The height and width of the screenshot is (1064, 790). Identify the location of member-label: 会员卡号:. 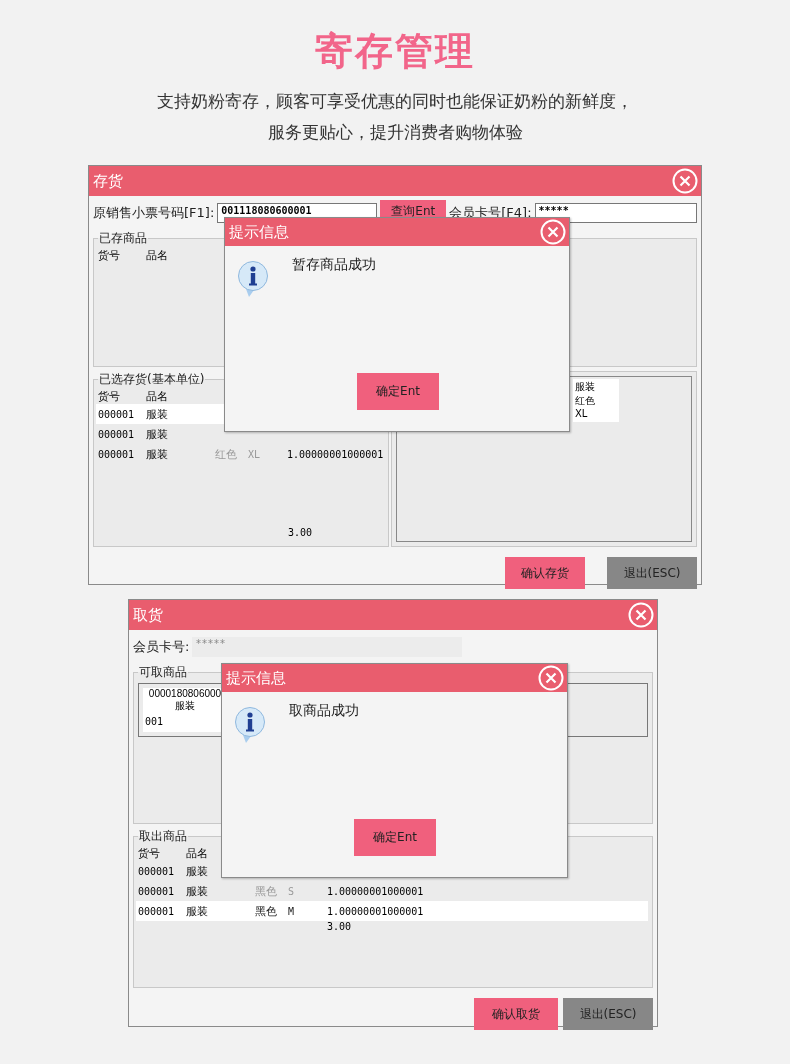
(161, 647).